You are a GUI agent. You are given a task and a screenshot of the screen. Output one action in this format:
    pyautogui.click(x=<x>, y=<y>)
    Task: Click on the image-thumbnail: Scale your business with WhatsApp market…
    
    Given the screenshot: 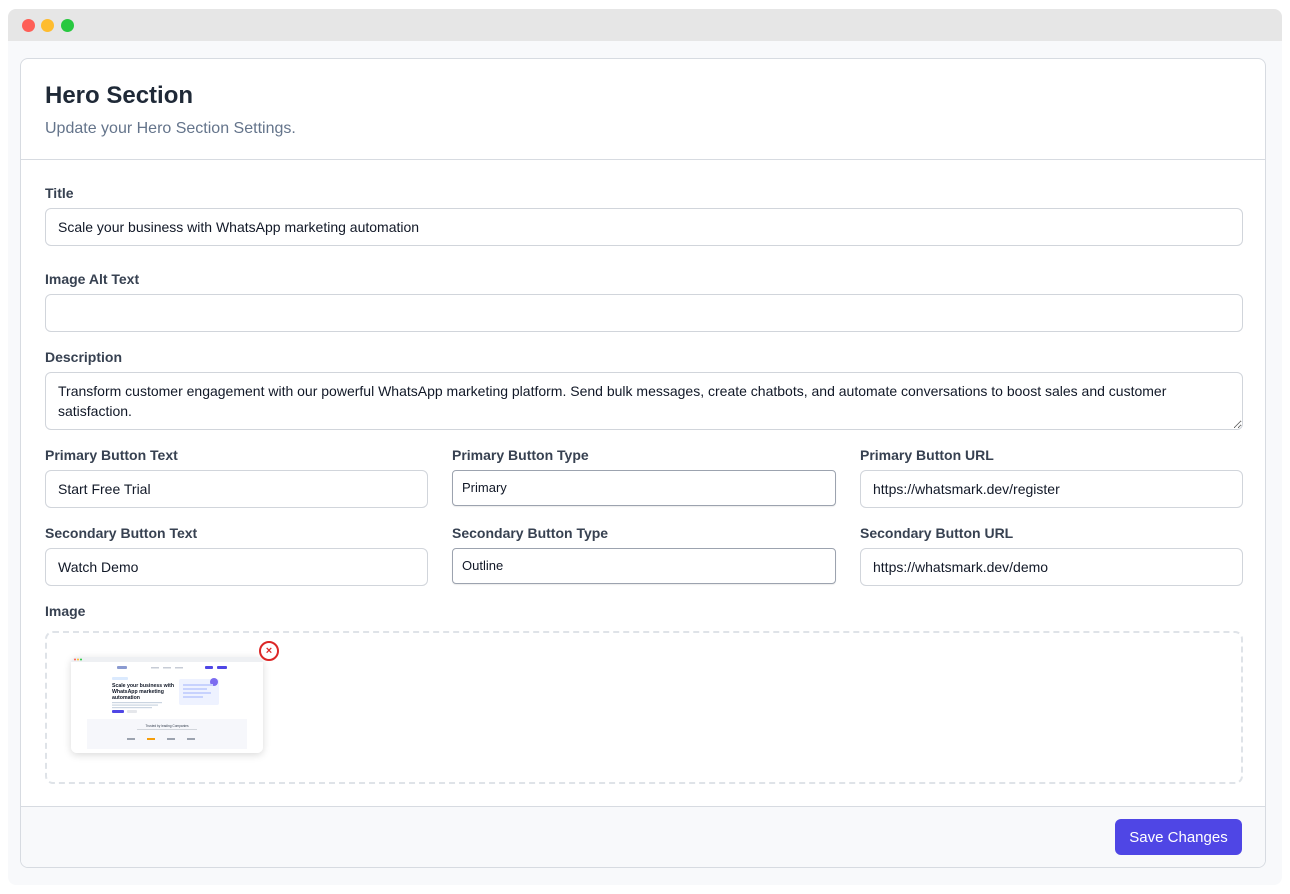 What is the action you would take?
    pyautogui.click(x=167, y=705)
    